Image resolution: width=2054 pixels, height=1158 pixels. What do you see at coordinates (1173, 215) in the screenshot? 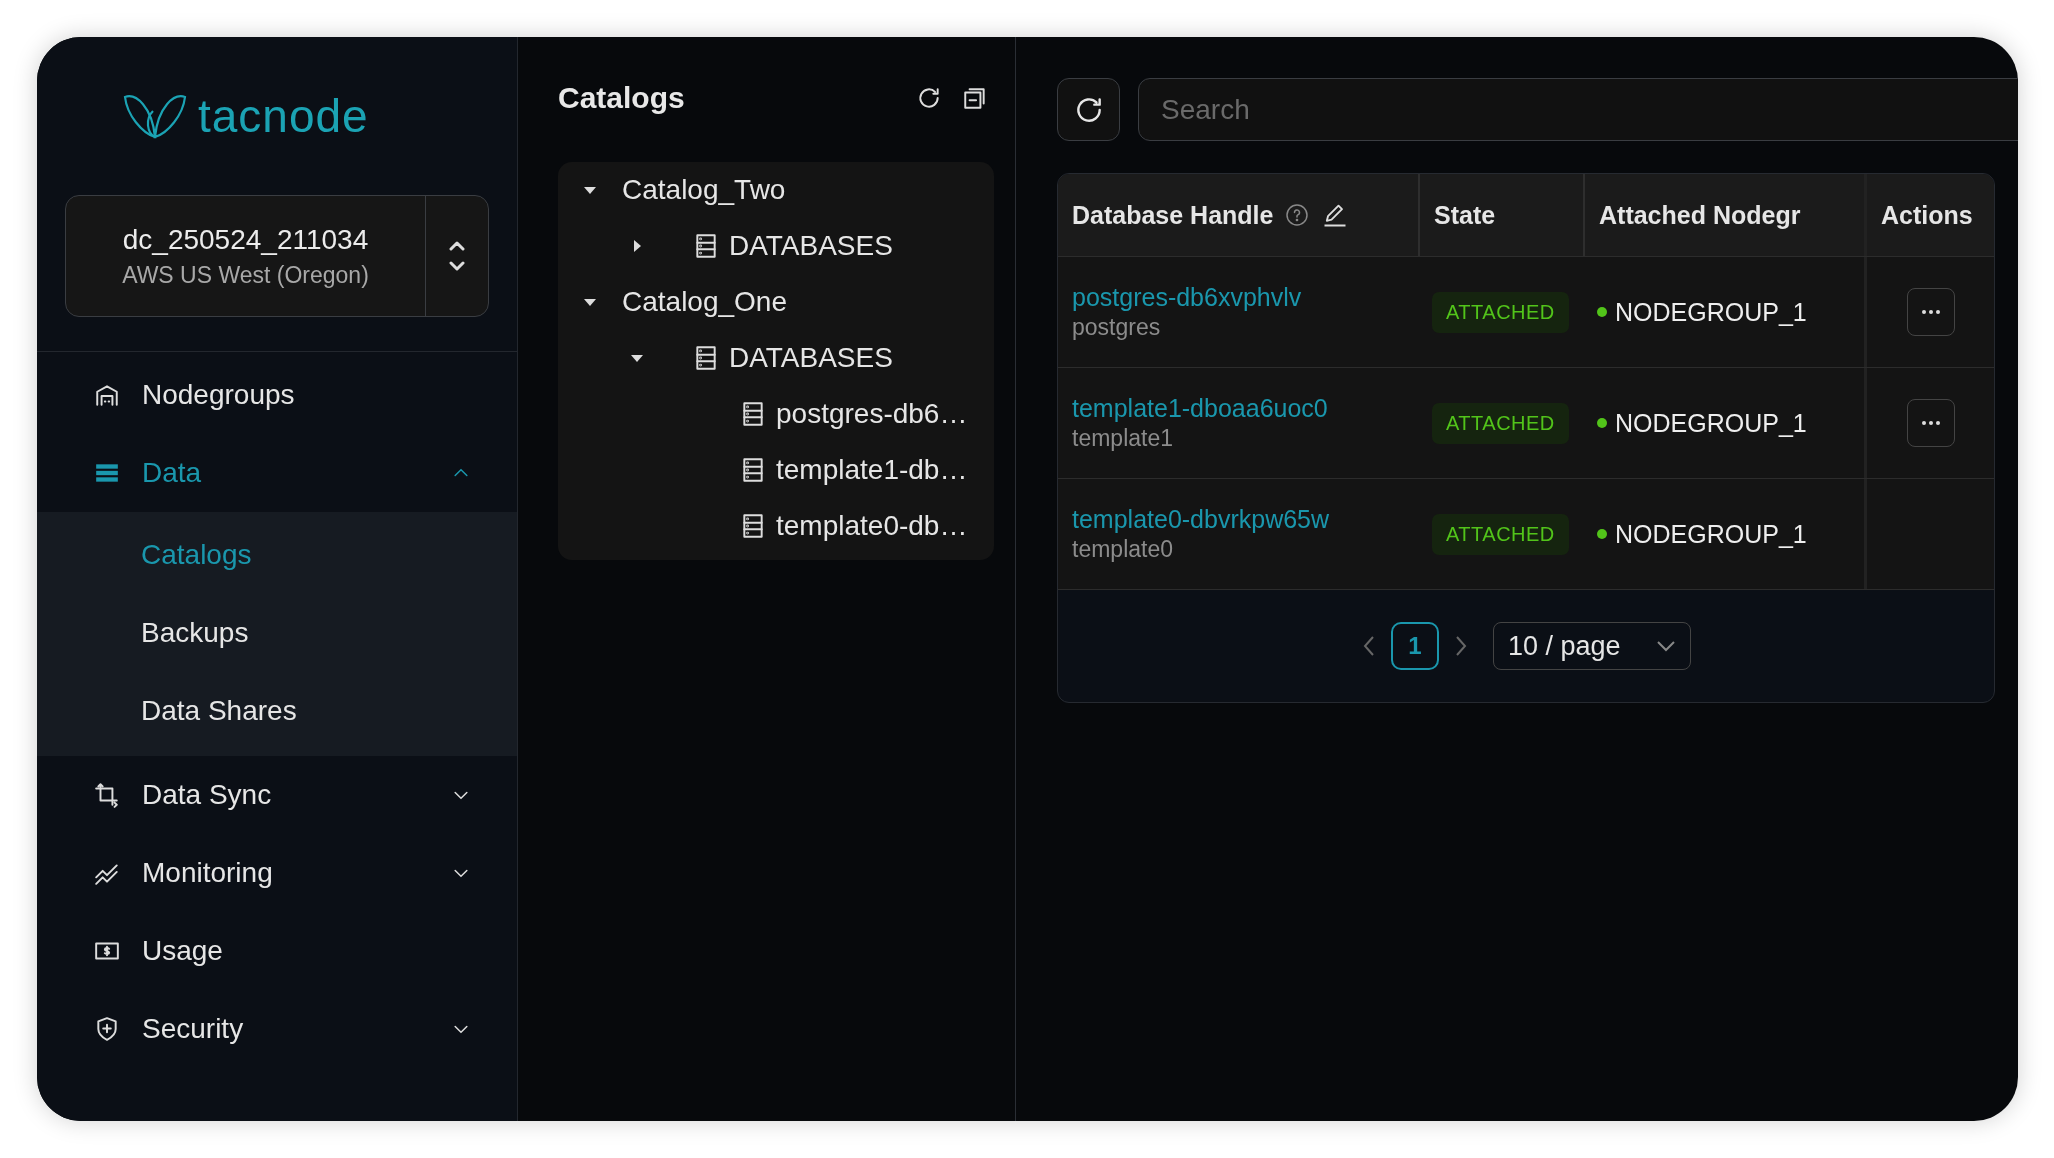
I see `column-header: Database Handle` at bounding box center [1173, 215].